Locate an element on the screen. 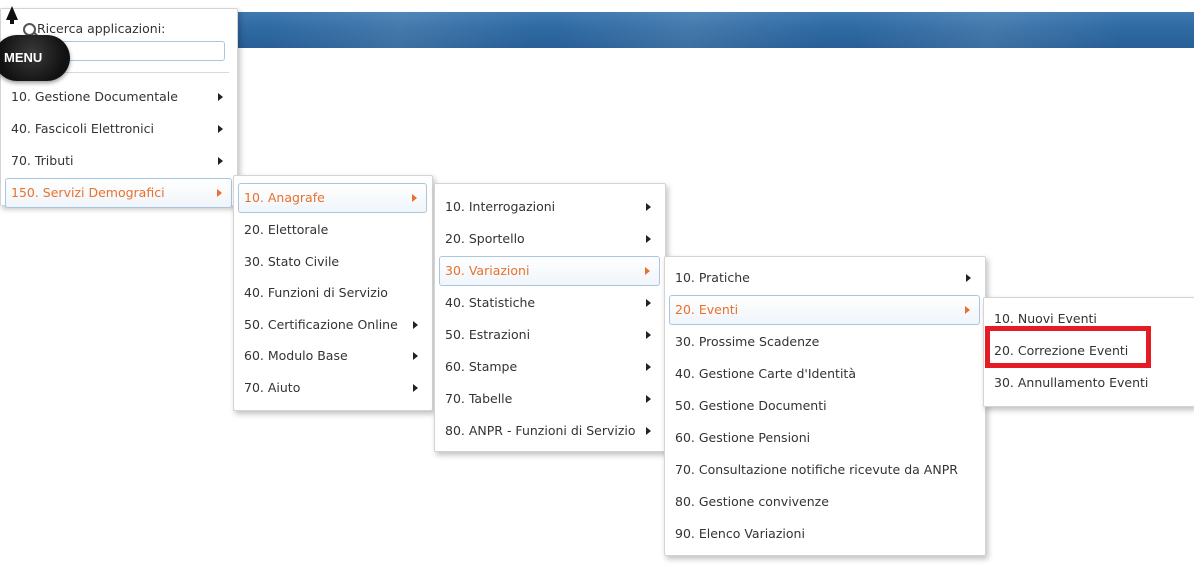 Image resolution: width=1194 pixels, height=568 pixels. menu-item-150-servizi-demografici: 150. Servizi Demografici is located at coordinates (118, 193).